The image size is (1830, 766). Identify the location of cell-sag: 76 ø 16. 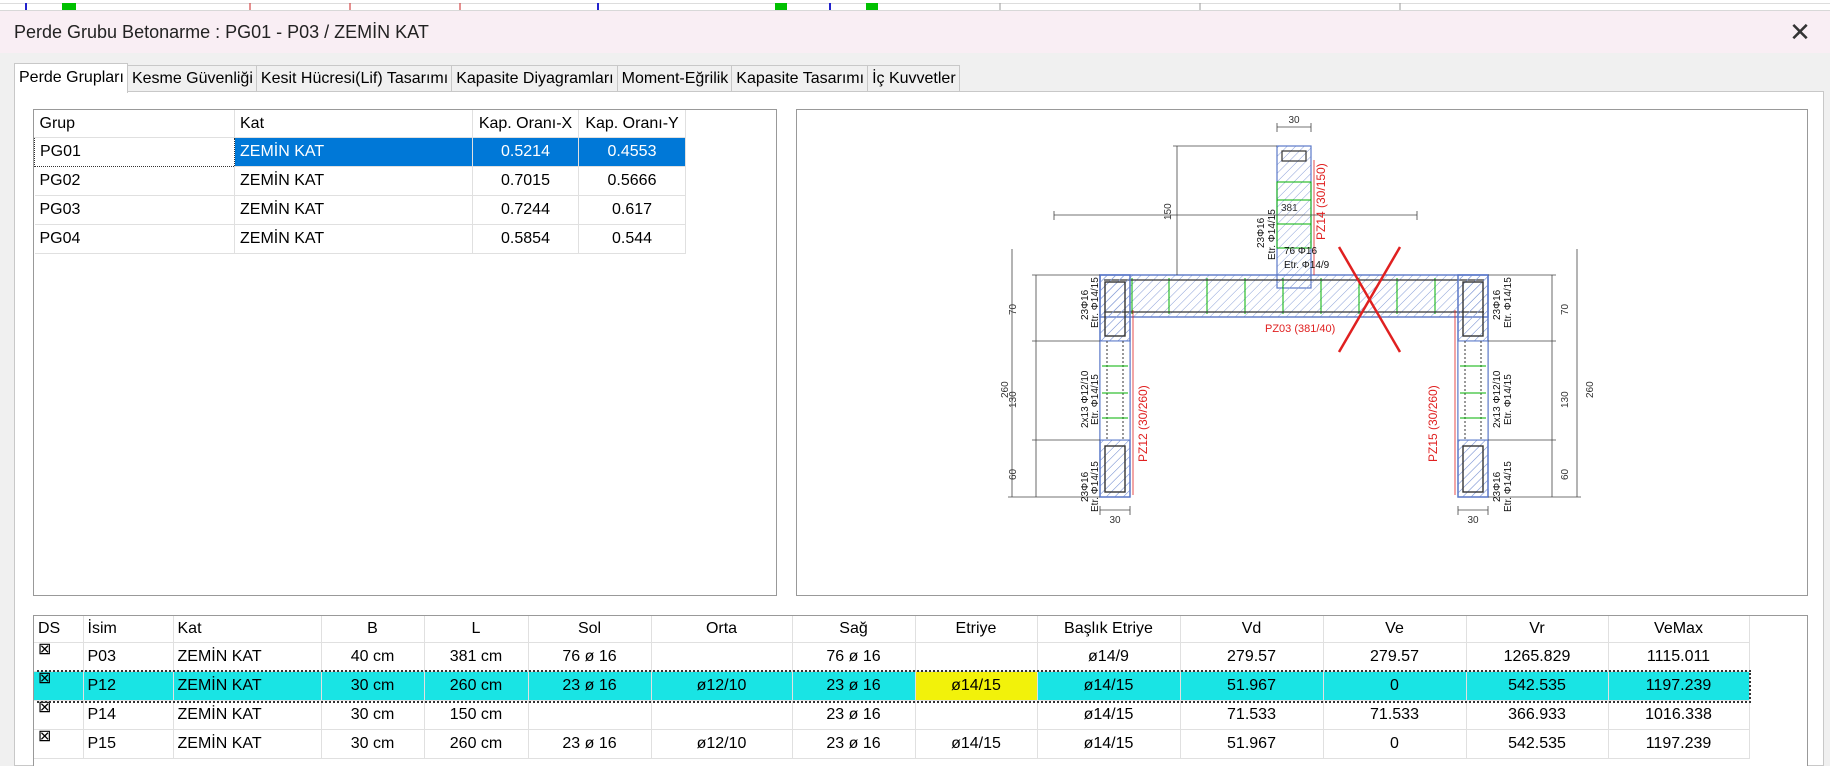
(854, 657).